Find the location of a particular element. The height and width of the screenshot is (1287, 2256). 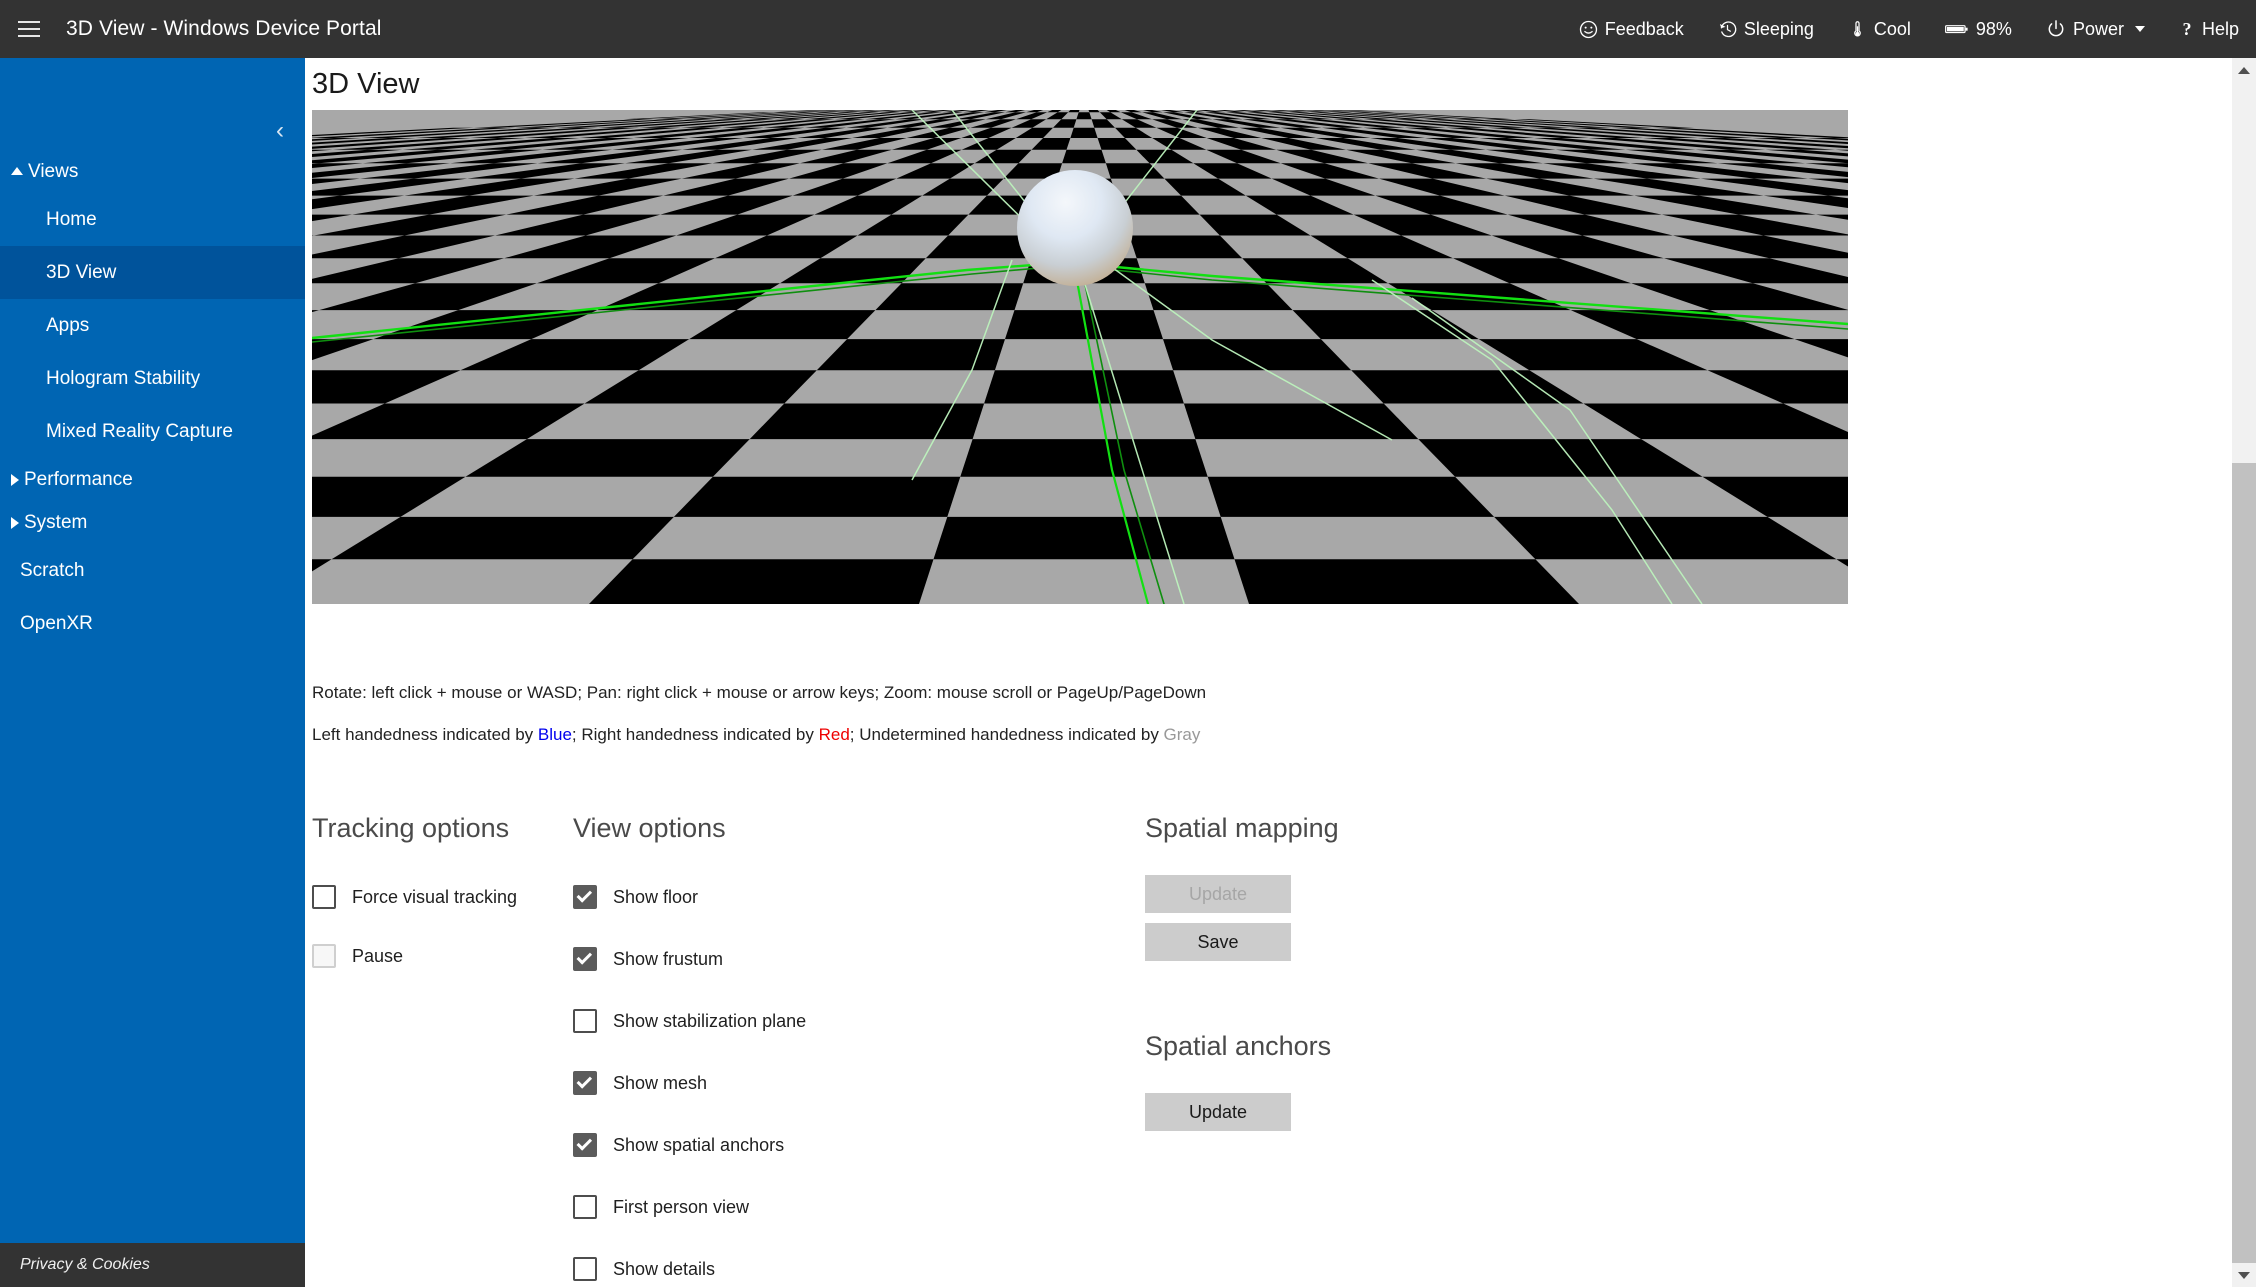

scrollbar-thumb is located at coordinates (2244, 863).